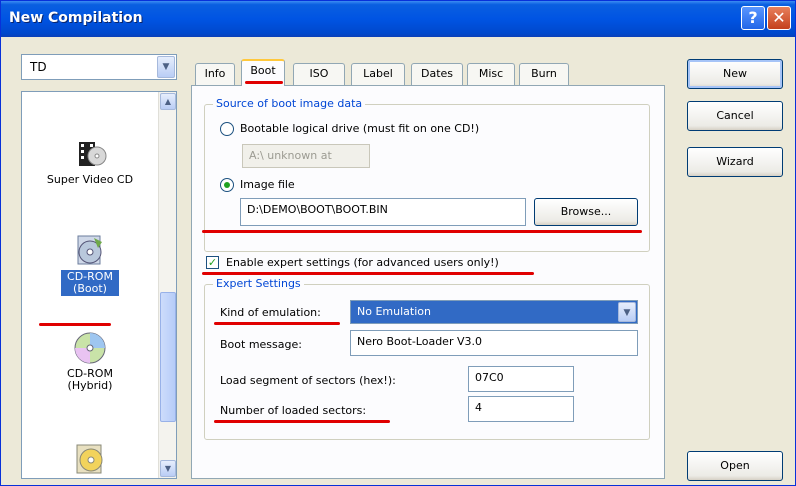  I want to click on title-bar: New Compilation ? ✕, so click(398, 19).